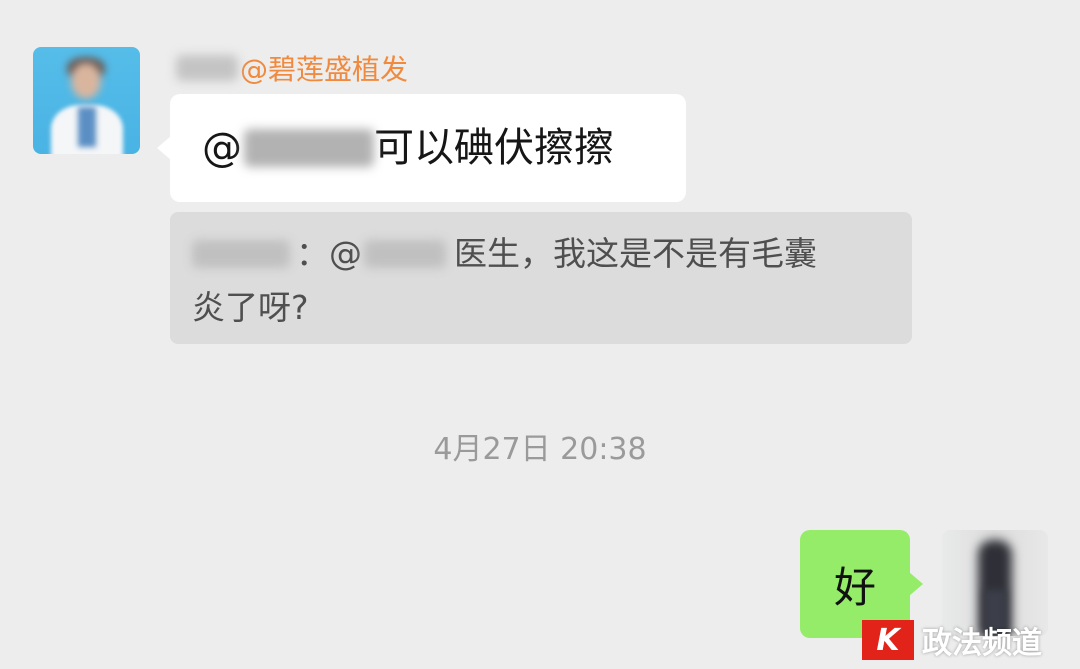 This screenshot has height=669, width=1080. I want to click on message-body: 可以碘伏擦擦, so click(494, 148).